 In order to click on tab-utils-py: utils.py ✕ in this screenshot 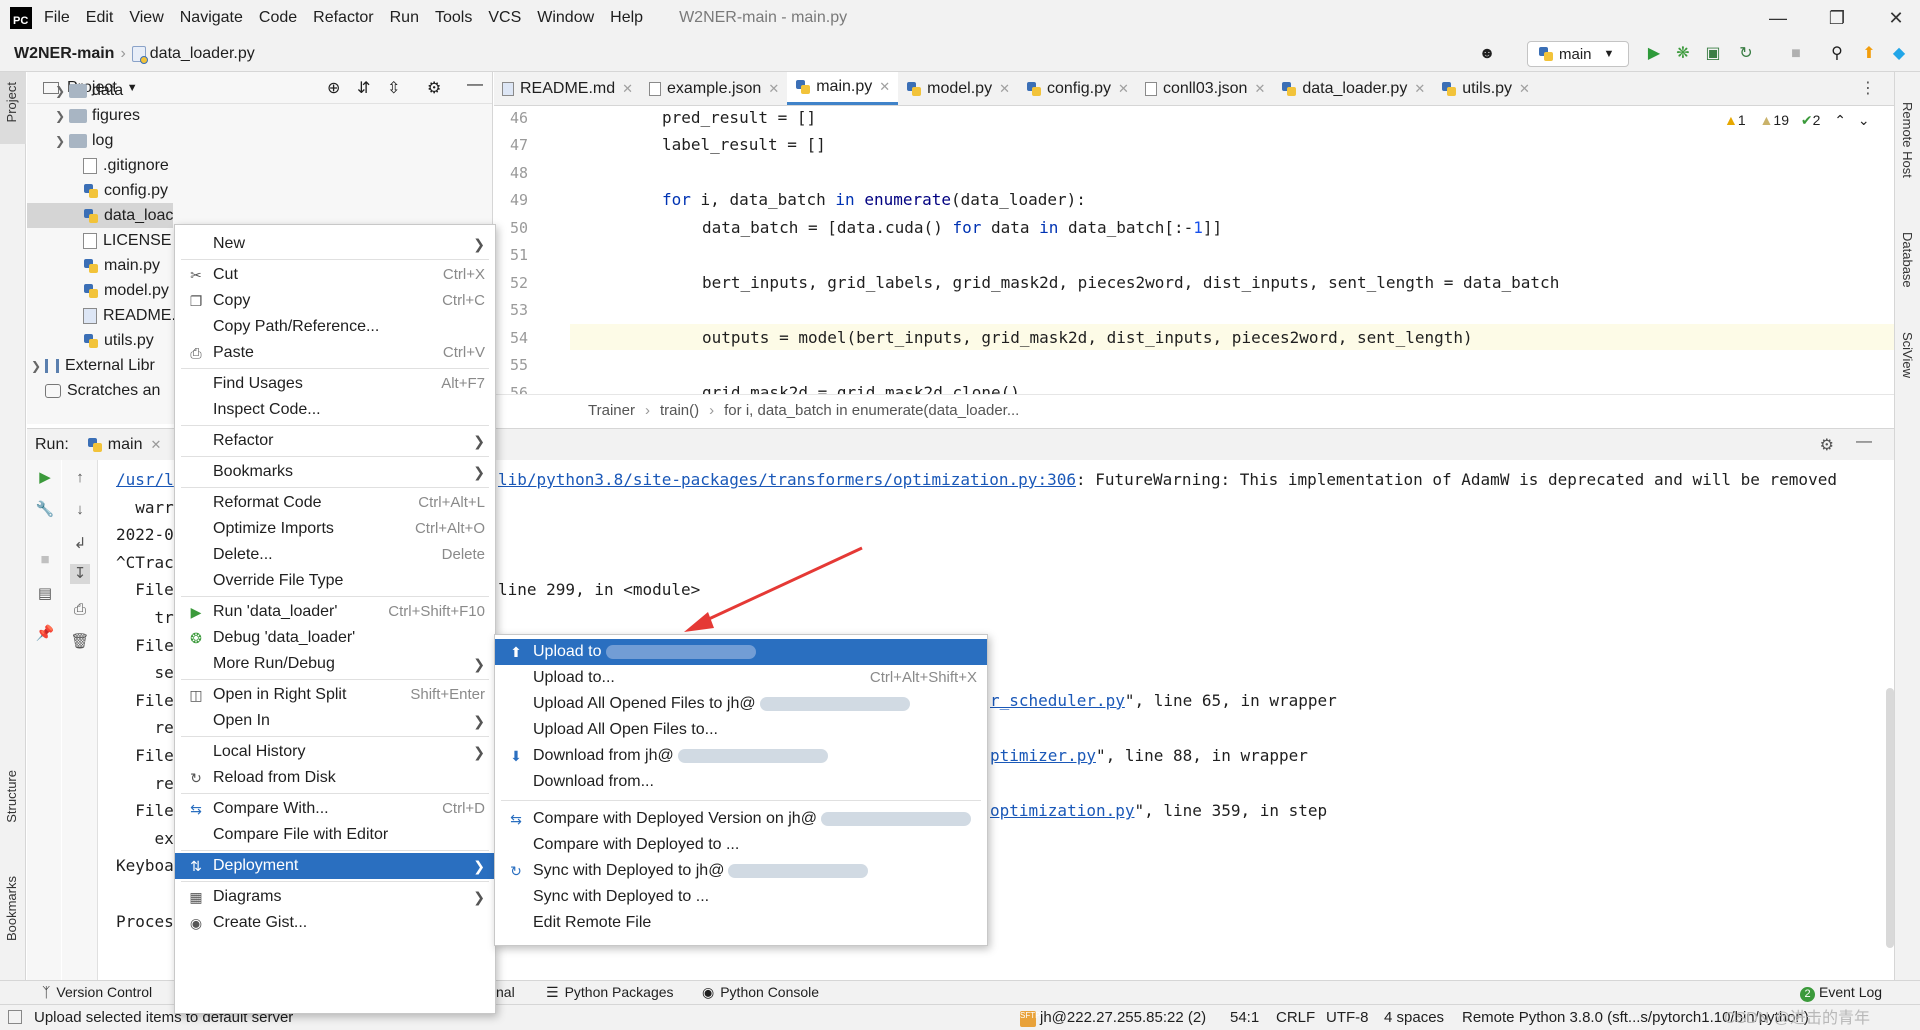, I will do `click(1485, 88)`.